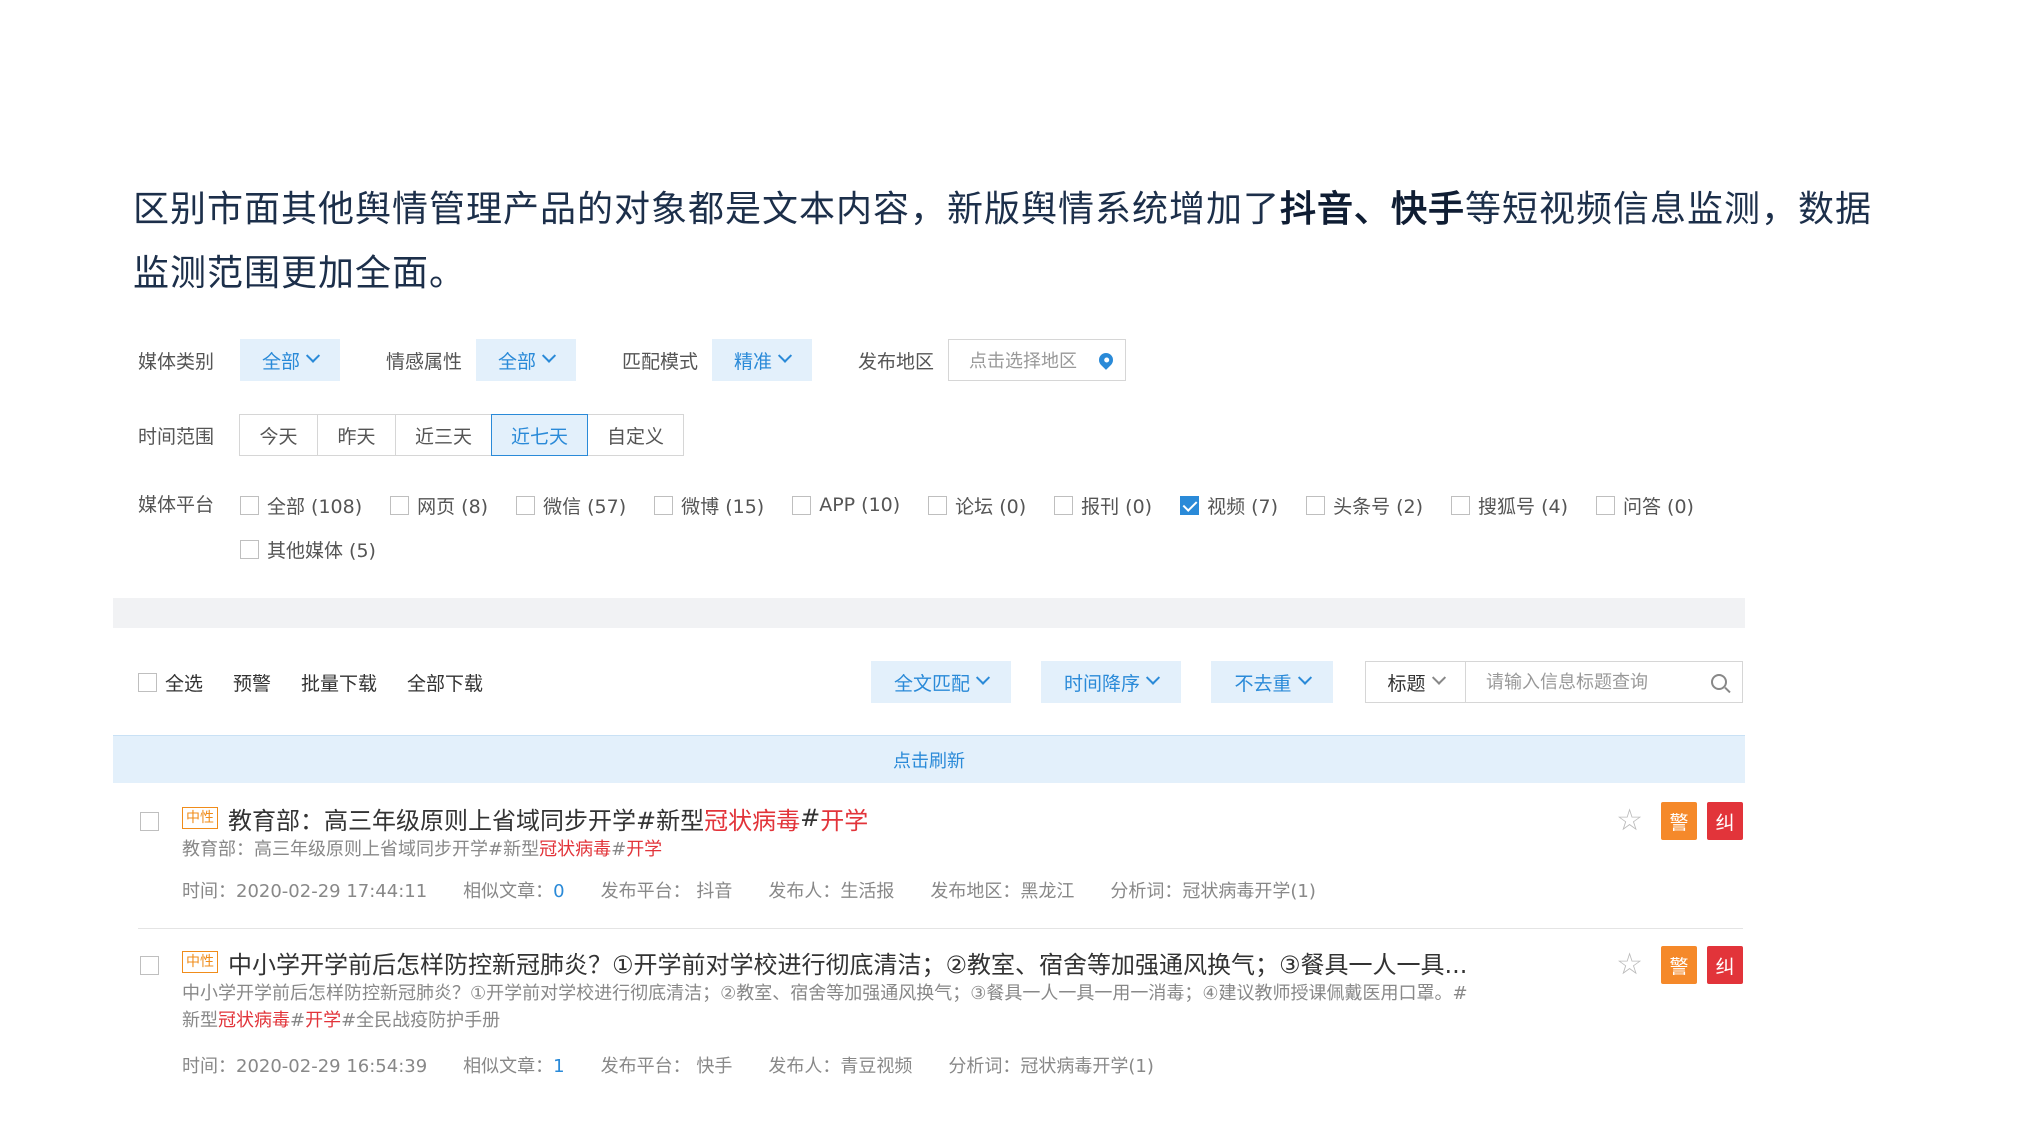 The image size is (2025, 1139). Describe the element at coordinates (827, 849) in the screenshot. I see `result-summary: 教育部：高三年级原则上省域同步开学#新型冠状病毒#开学` at that location.